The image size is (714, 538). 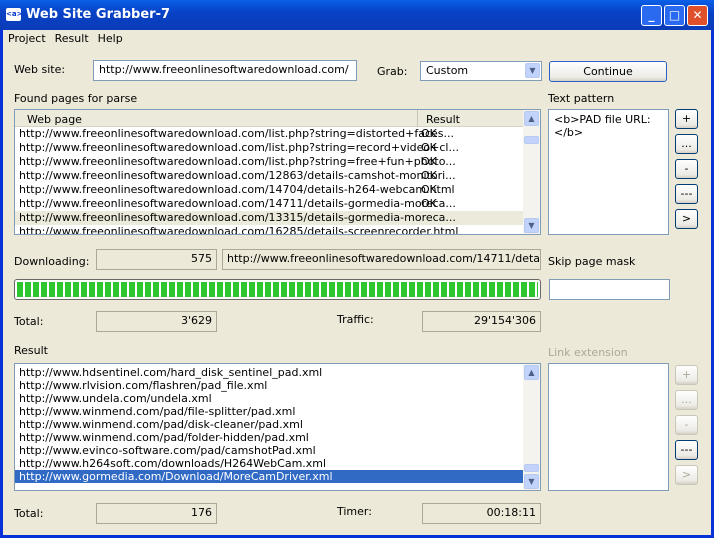 What do you see at coordinates (481, 513) in the screenshot?
I see `timer-value: 00:18:11` at bounding box center [481, 513].